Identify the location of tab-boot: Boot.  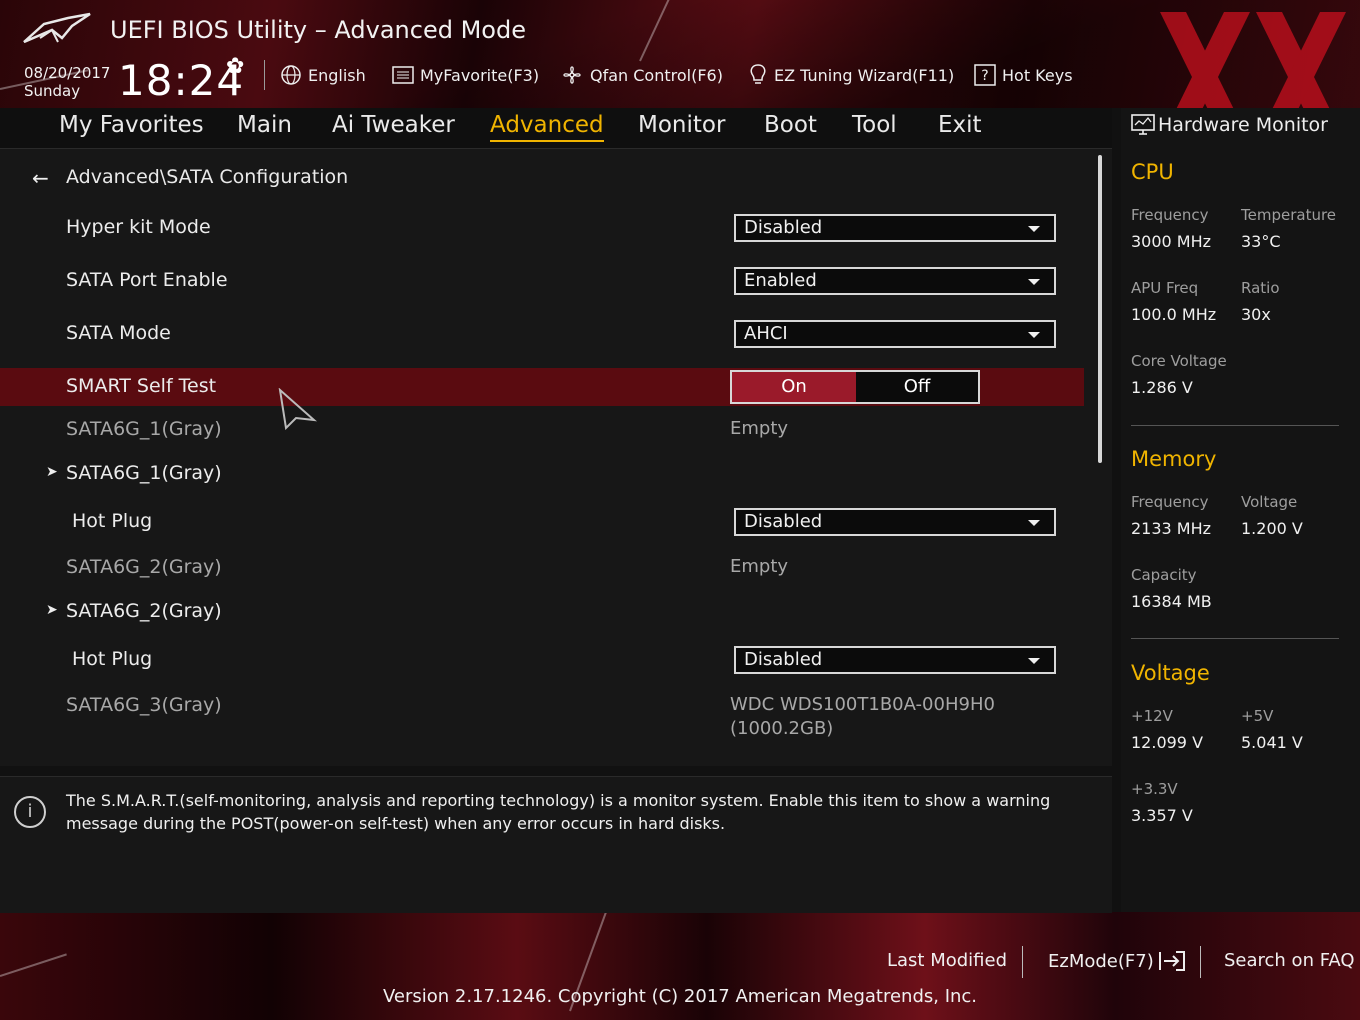
(790, 125).